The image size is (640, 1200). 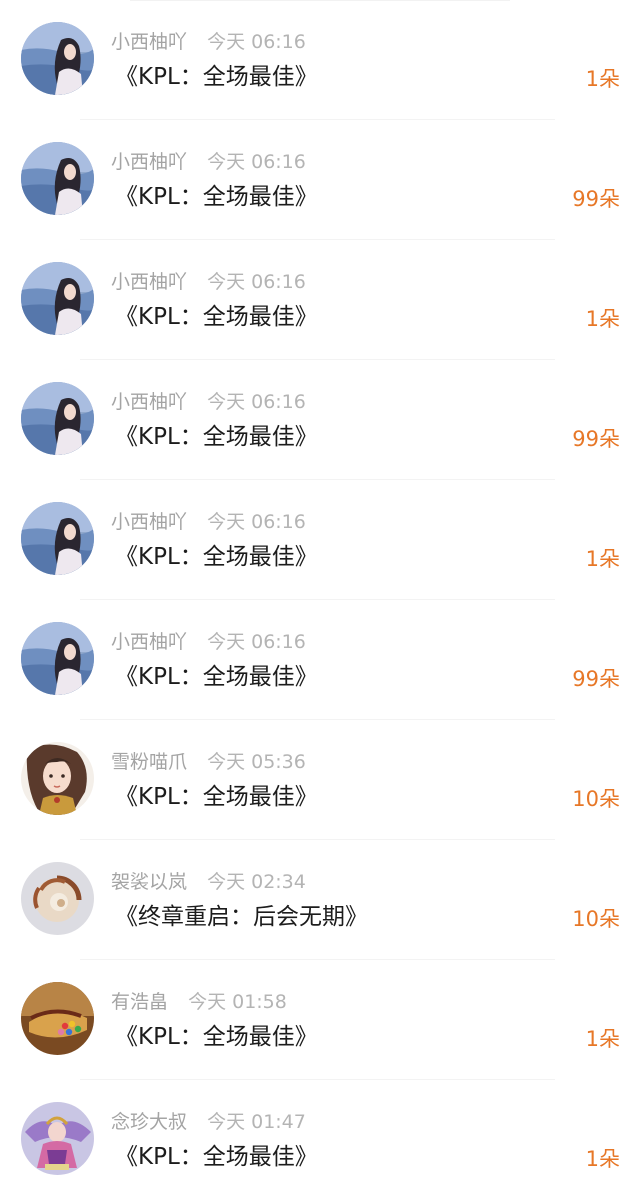 I want to click on nautilus-shell-avatar-icon, so click(x=57, y=898).